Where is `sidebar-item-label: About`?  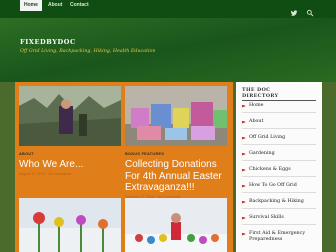 sidebar-item-label: About is located at coordinates (256, 121).